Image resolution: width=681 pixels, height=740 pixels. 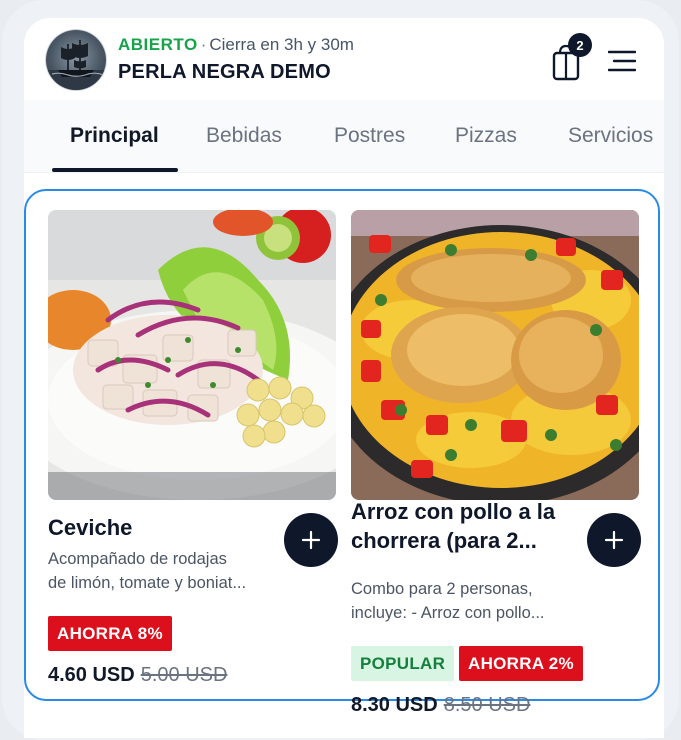 I want to click on hamburger-menu-icon, so click(x=622, y=61).